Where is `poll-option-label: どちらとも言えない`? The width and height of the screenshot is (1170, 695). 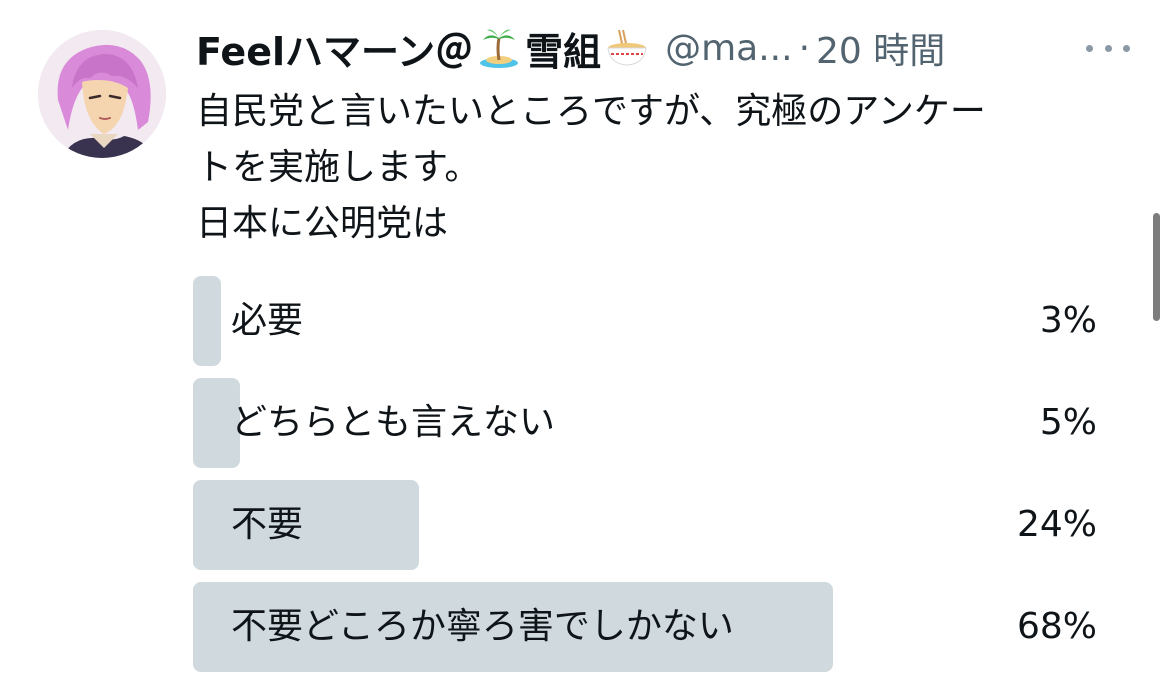 poll-option-label: どちらとも言えない is located at coordinates (393, 422).